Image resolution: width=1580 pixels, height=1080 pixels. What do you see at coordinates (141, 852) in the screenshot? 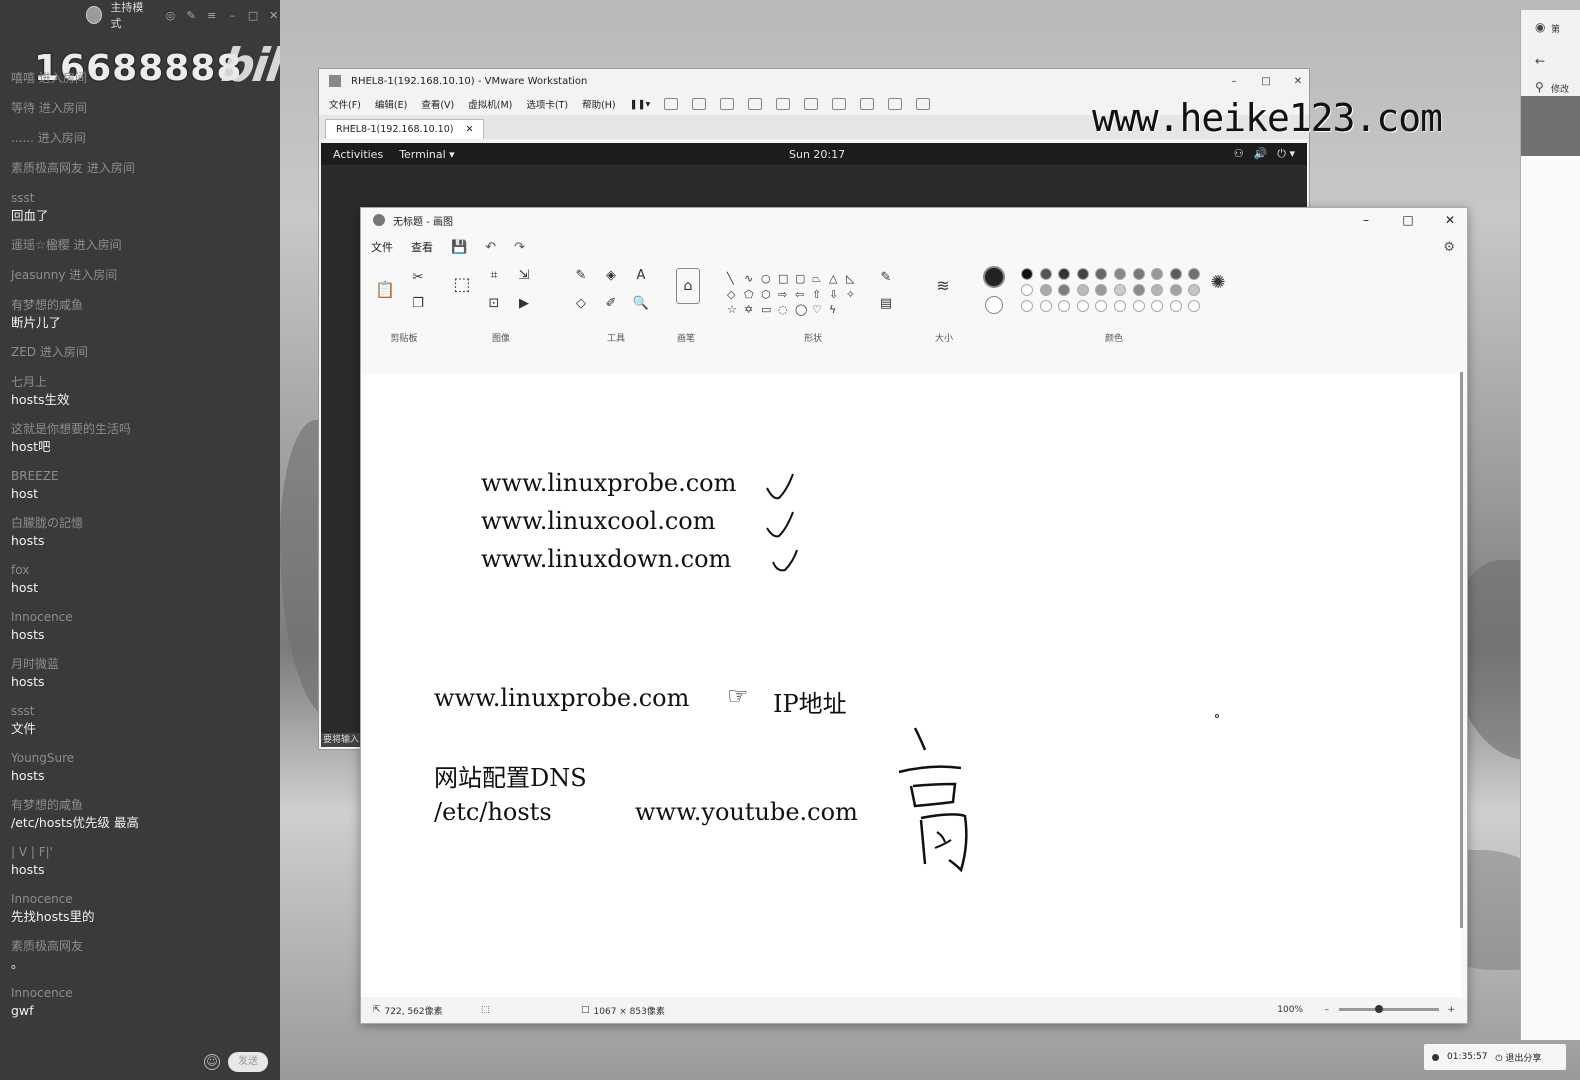
I see `chat-username: | V | F|'` at bounding box center [141, 852].